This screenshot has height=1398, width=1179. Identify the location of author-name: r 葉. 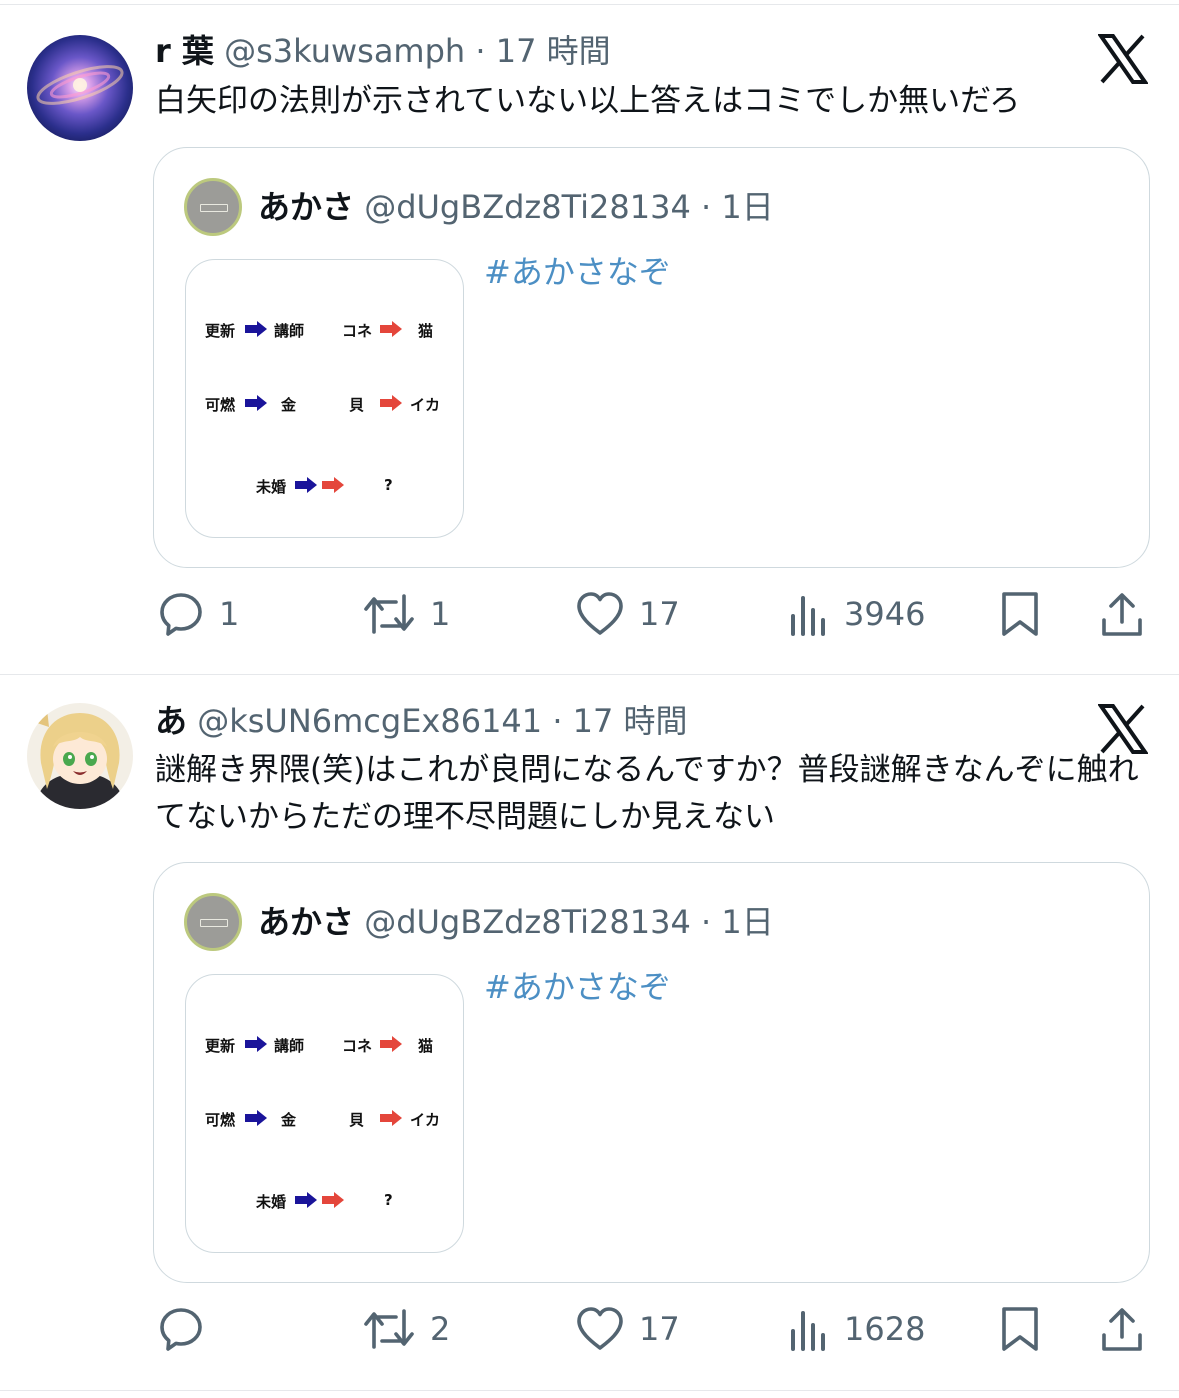
(184, 51).